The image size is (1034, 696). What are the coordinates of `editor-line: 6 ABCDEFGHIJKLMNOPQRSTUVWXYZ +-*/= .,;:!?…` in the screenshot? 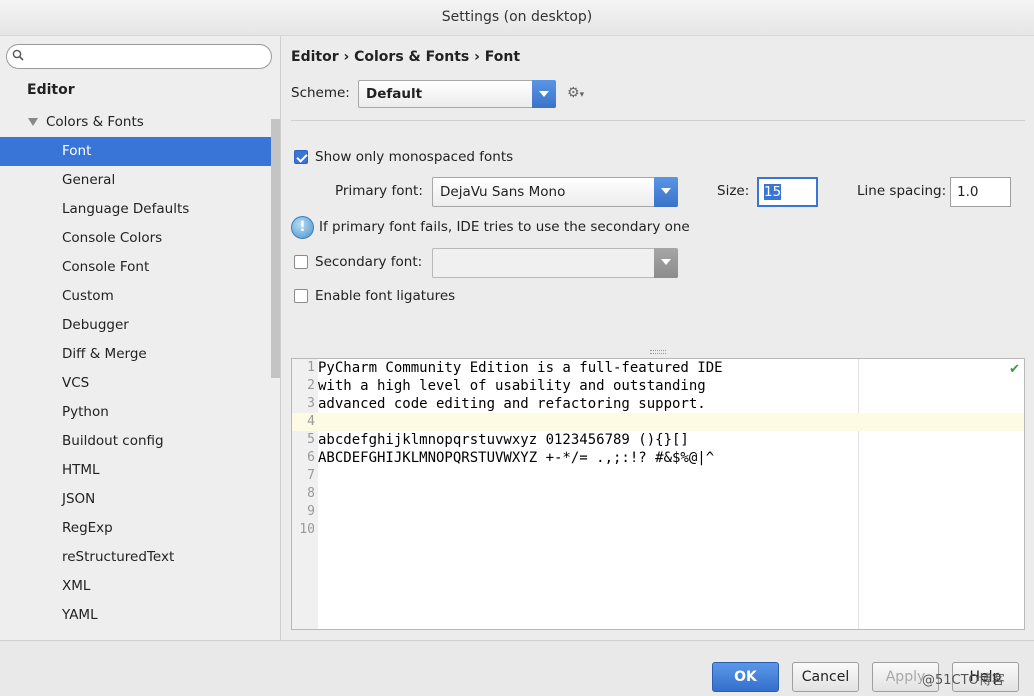 It's located at (658, 458).